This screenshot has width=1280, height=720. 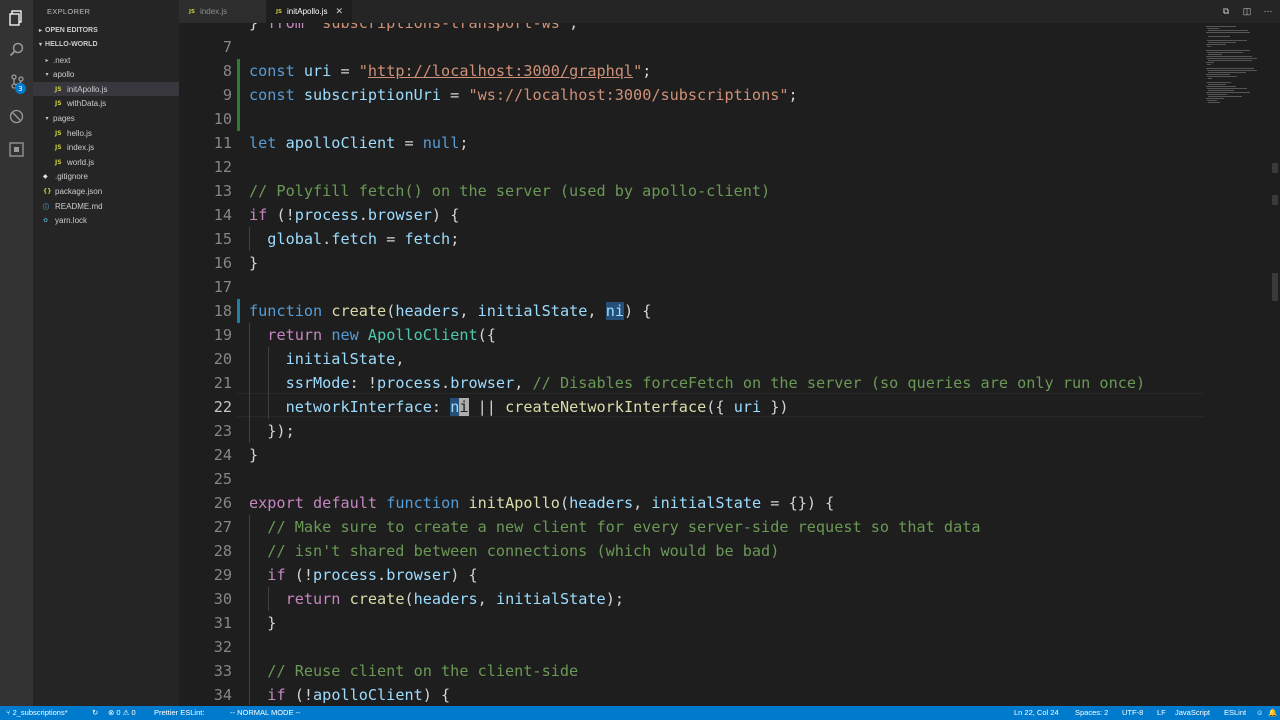 What do you see at coordinates (64, 75) in the screenshot?
I see `tree-item-label: apollo` at bounding box center [64, 75].